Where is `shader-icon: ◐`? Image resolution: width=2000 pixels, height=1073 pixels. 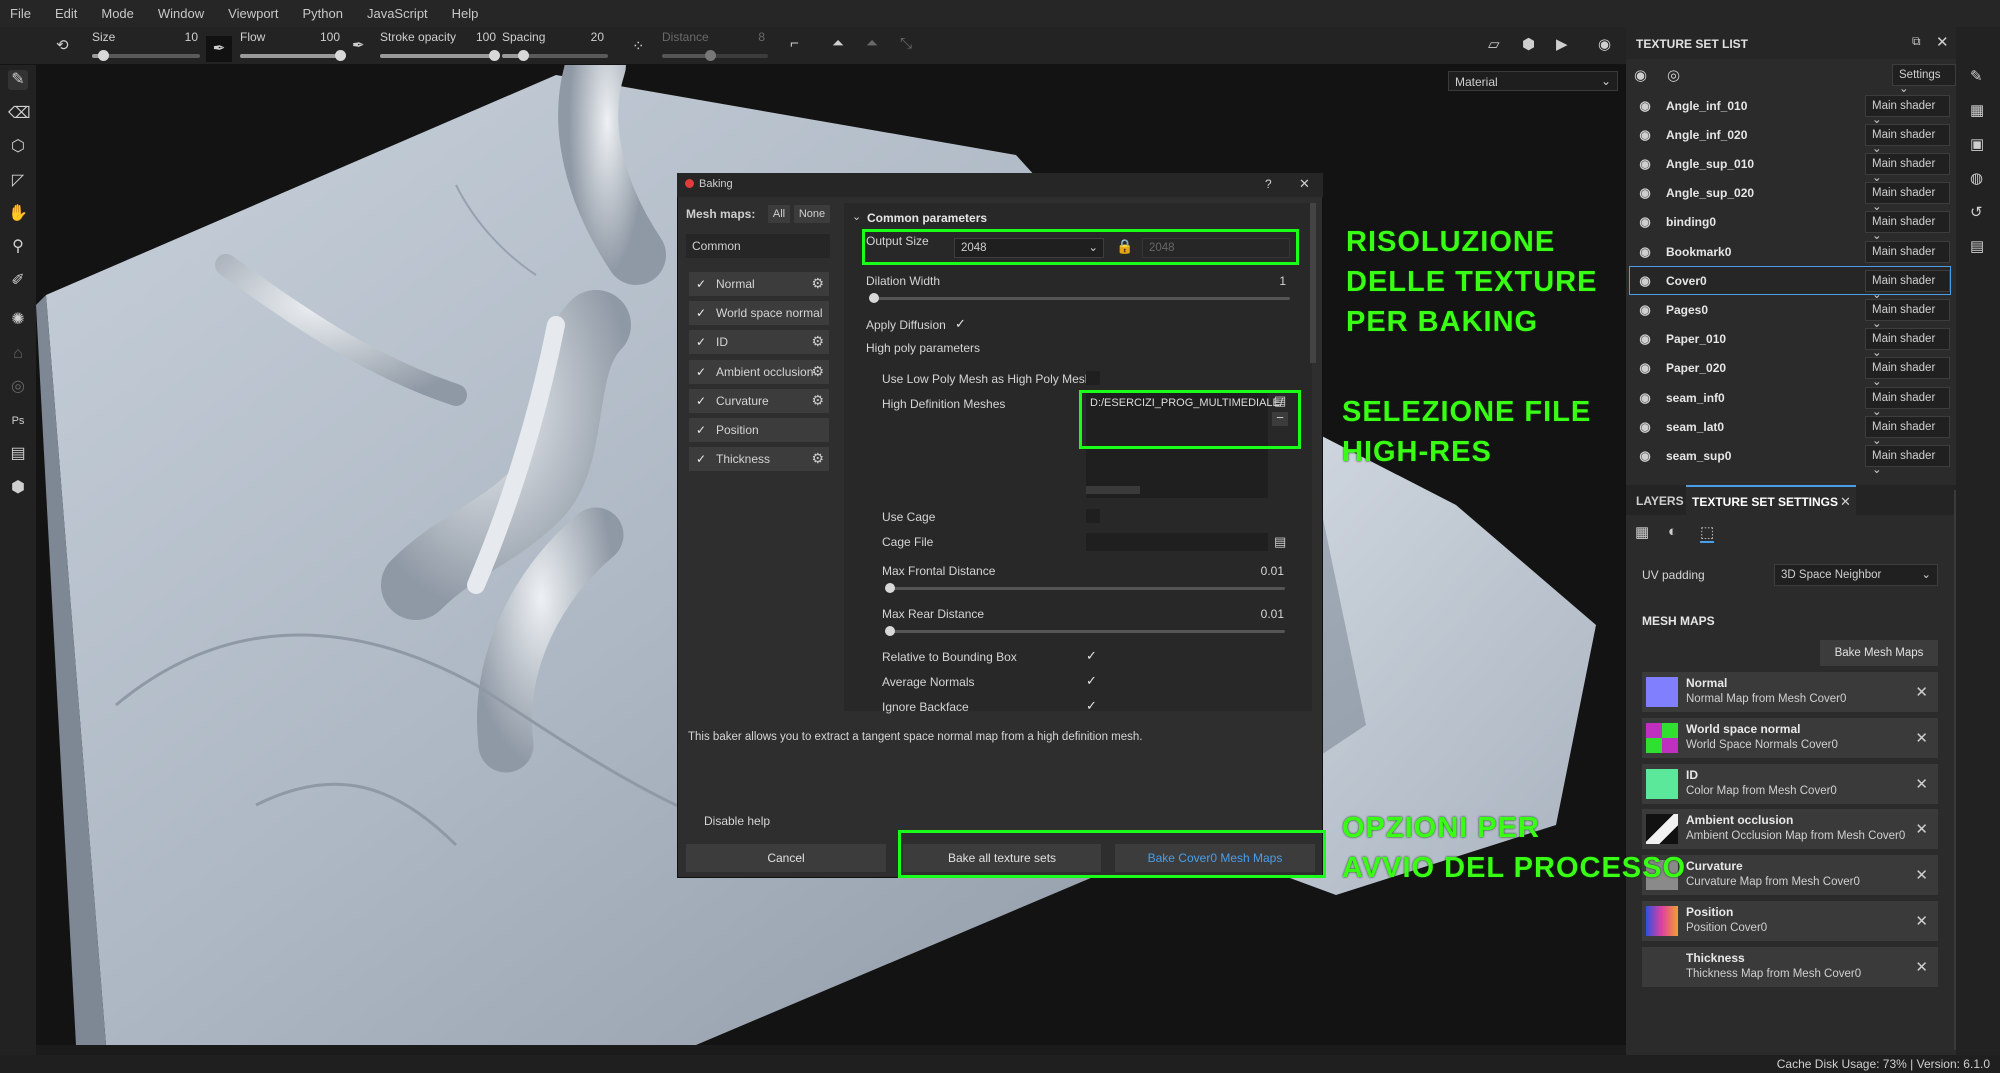 shader-icon: ◐ is located at coordinates (1672, 531).